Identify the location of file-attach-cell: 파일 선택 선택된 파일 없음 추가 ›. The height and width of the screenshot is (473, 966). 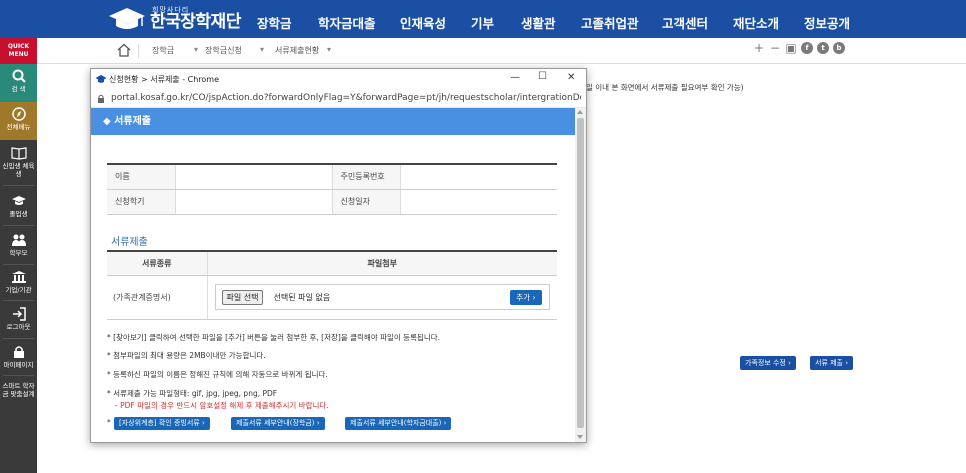
(382, 297).